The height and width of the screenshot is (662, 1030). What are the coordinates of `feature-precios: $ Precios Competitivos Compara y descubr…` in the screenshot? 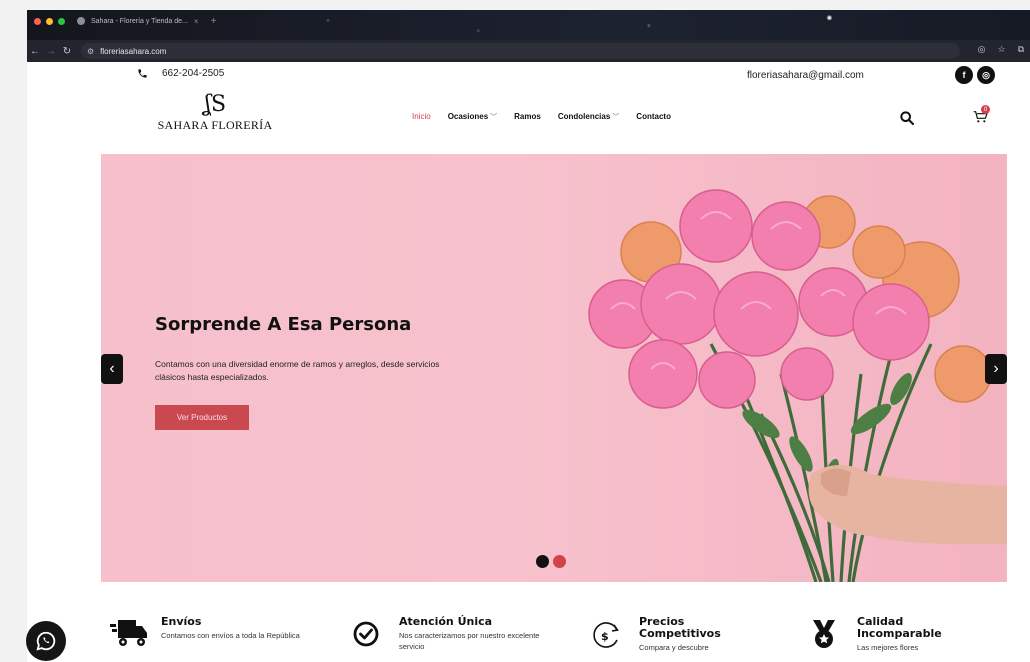 It's located at (687, 637).